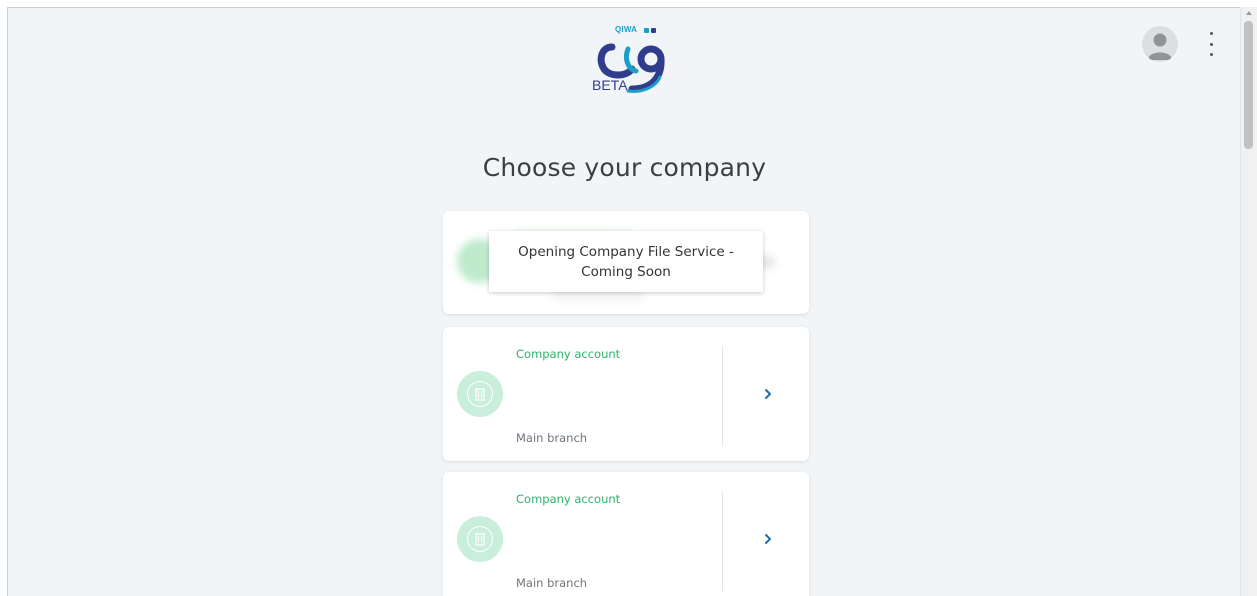  What do you see at coordinates (610, 85) in the screenshot?
I see `beta-badge: BETA` at bounding box center [610, 85].